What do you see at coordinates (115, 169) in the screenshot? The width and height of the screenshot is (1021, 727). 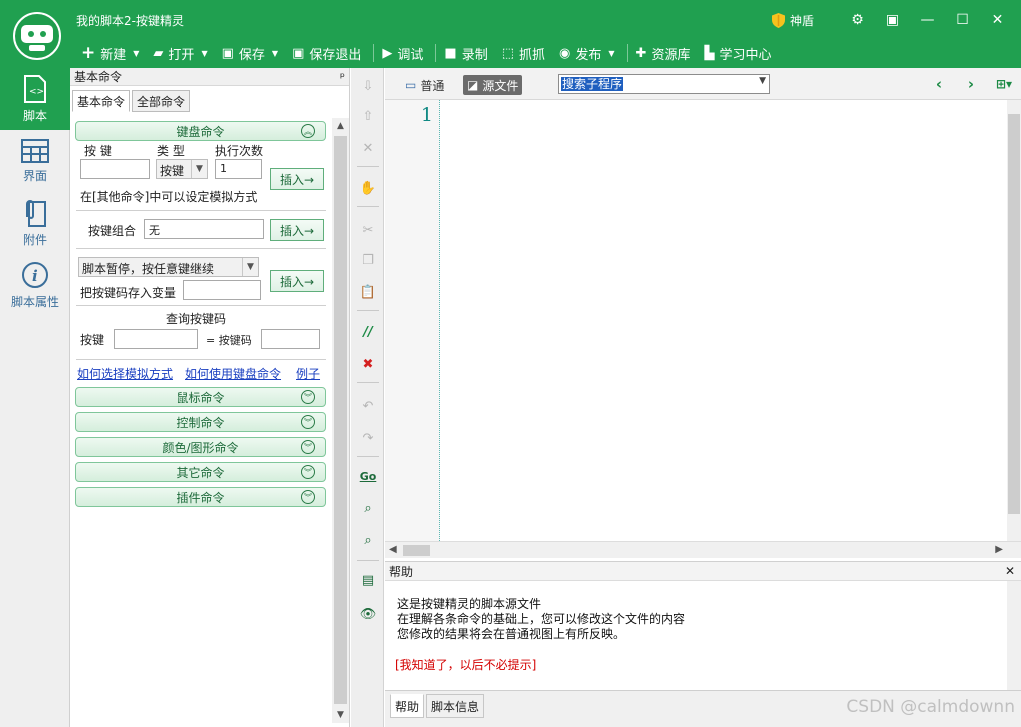 I see `key-input` at bounding box center [115, 169].